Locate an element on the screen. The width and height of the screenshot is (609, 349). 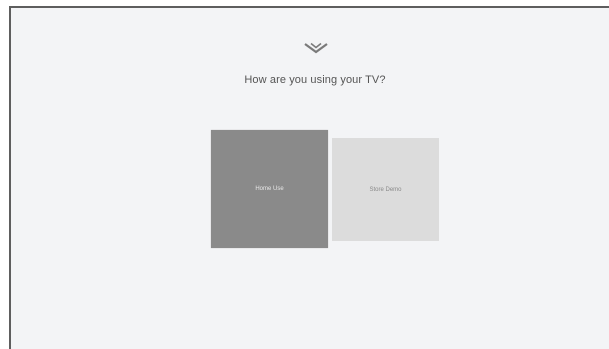
home-use-label: Home Use is located at coordinates (269, 189).